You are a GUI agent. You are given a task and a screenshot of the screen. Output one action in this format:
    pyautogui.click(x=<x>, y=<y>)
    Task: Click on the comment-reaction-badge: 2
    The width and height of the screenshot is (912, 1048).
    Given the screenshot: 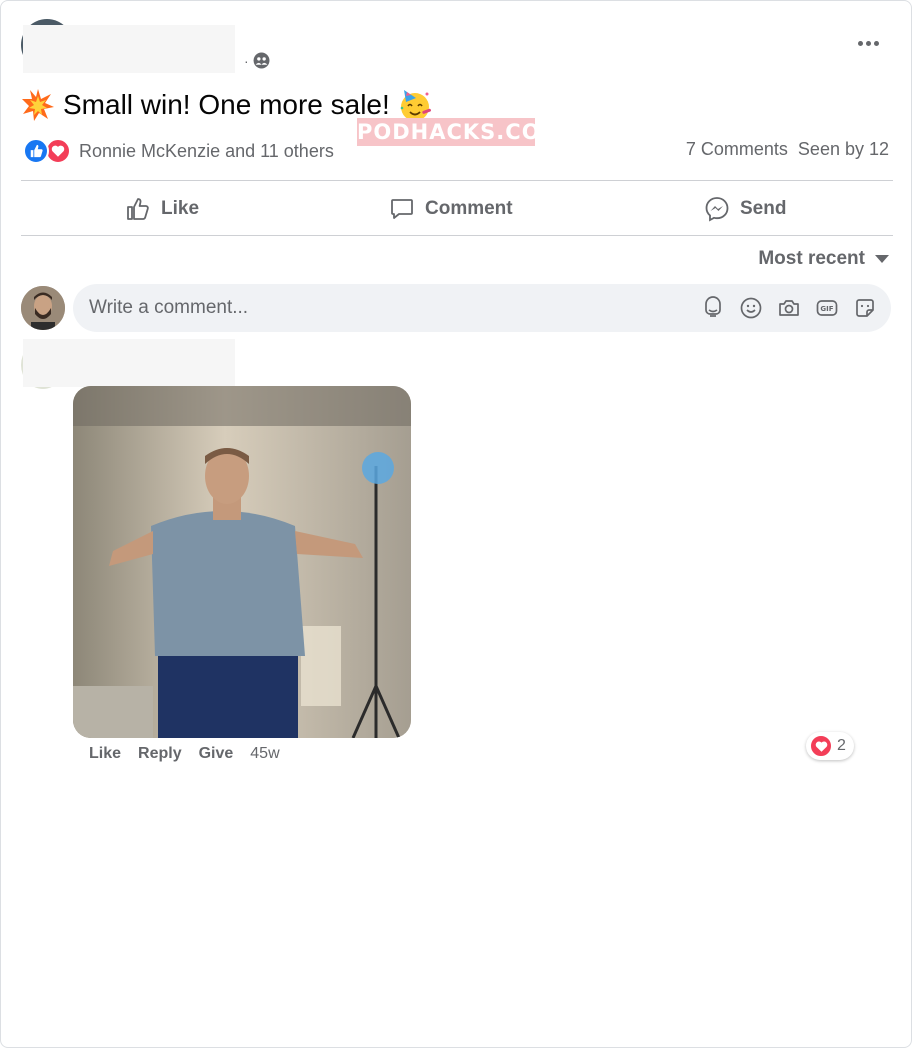 What is the action you would take?
    pyautogui.click(x=830, y=746)
    